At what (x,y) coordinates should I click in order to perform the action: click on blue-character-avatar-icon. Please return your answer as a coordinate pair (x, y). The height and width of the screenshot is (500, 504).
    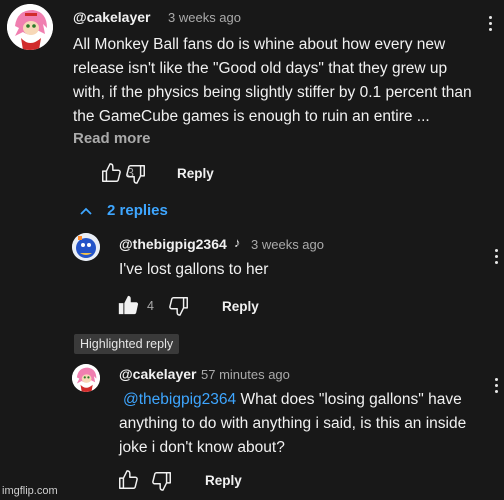
    Looking at the image, I should click on (86, 247).